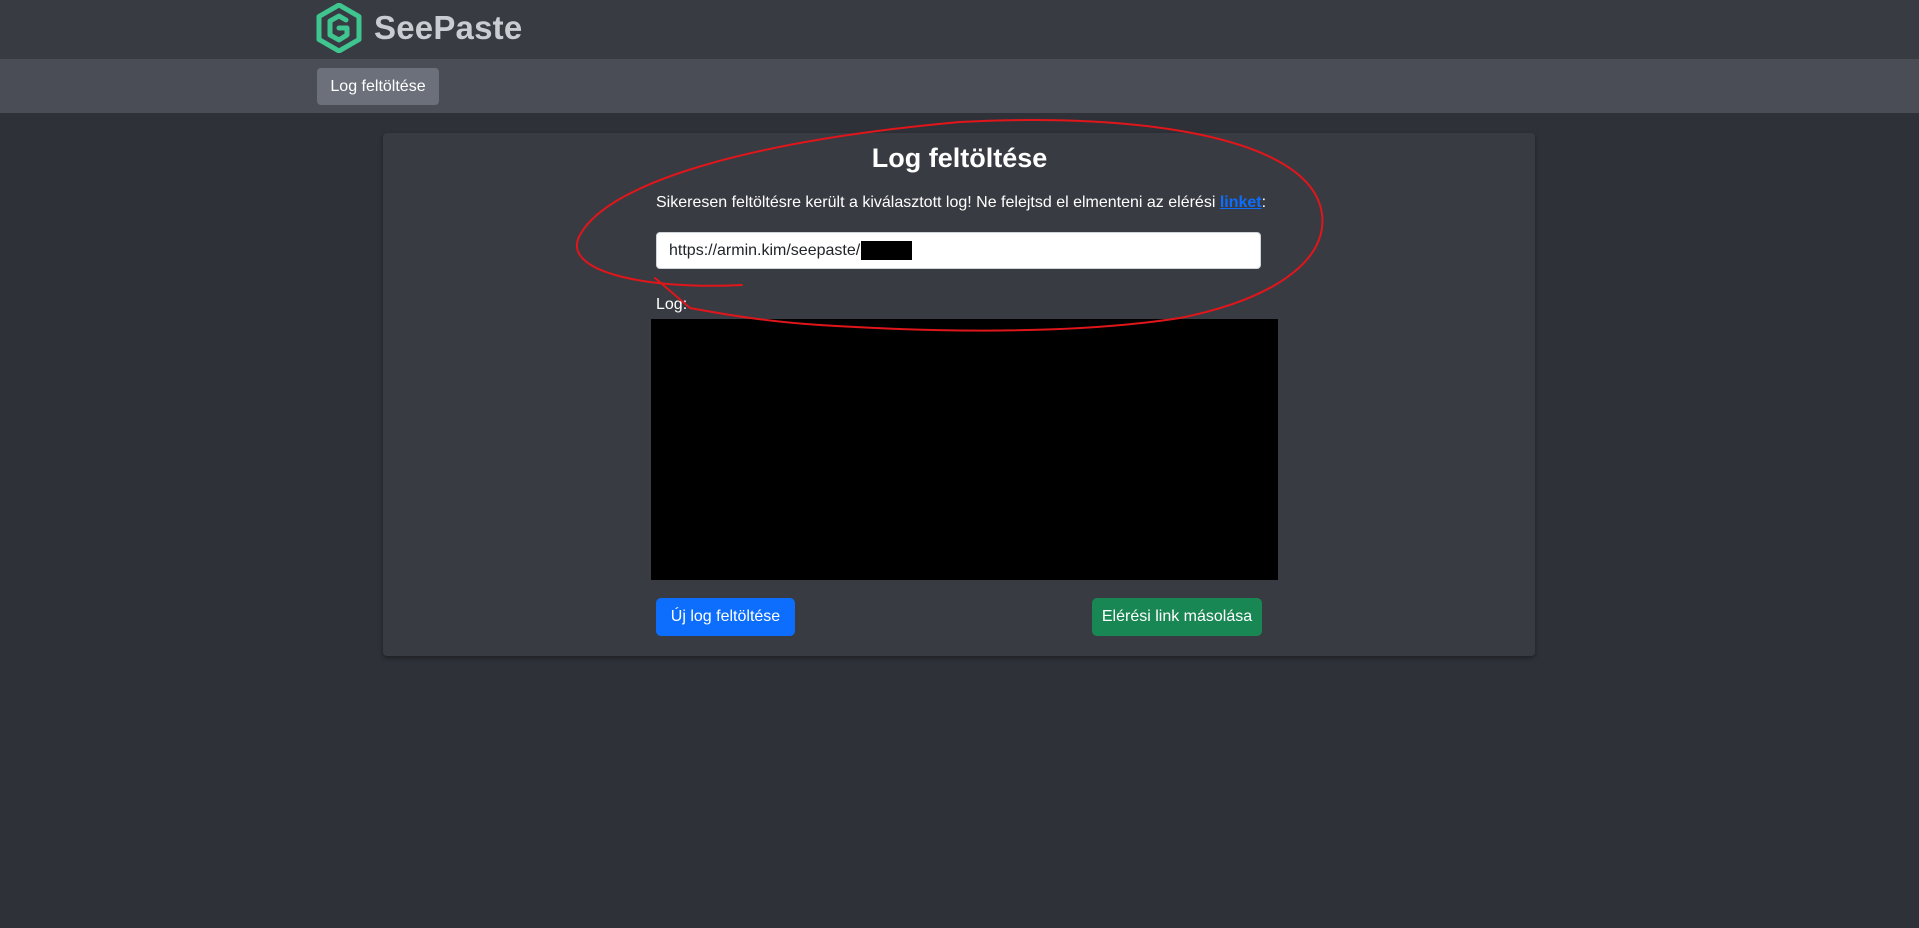 This screenshot has height=928, width=1919. I want to click on top-header, so click(959, 29).